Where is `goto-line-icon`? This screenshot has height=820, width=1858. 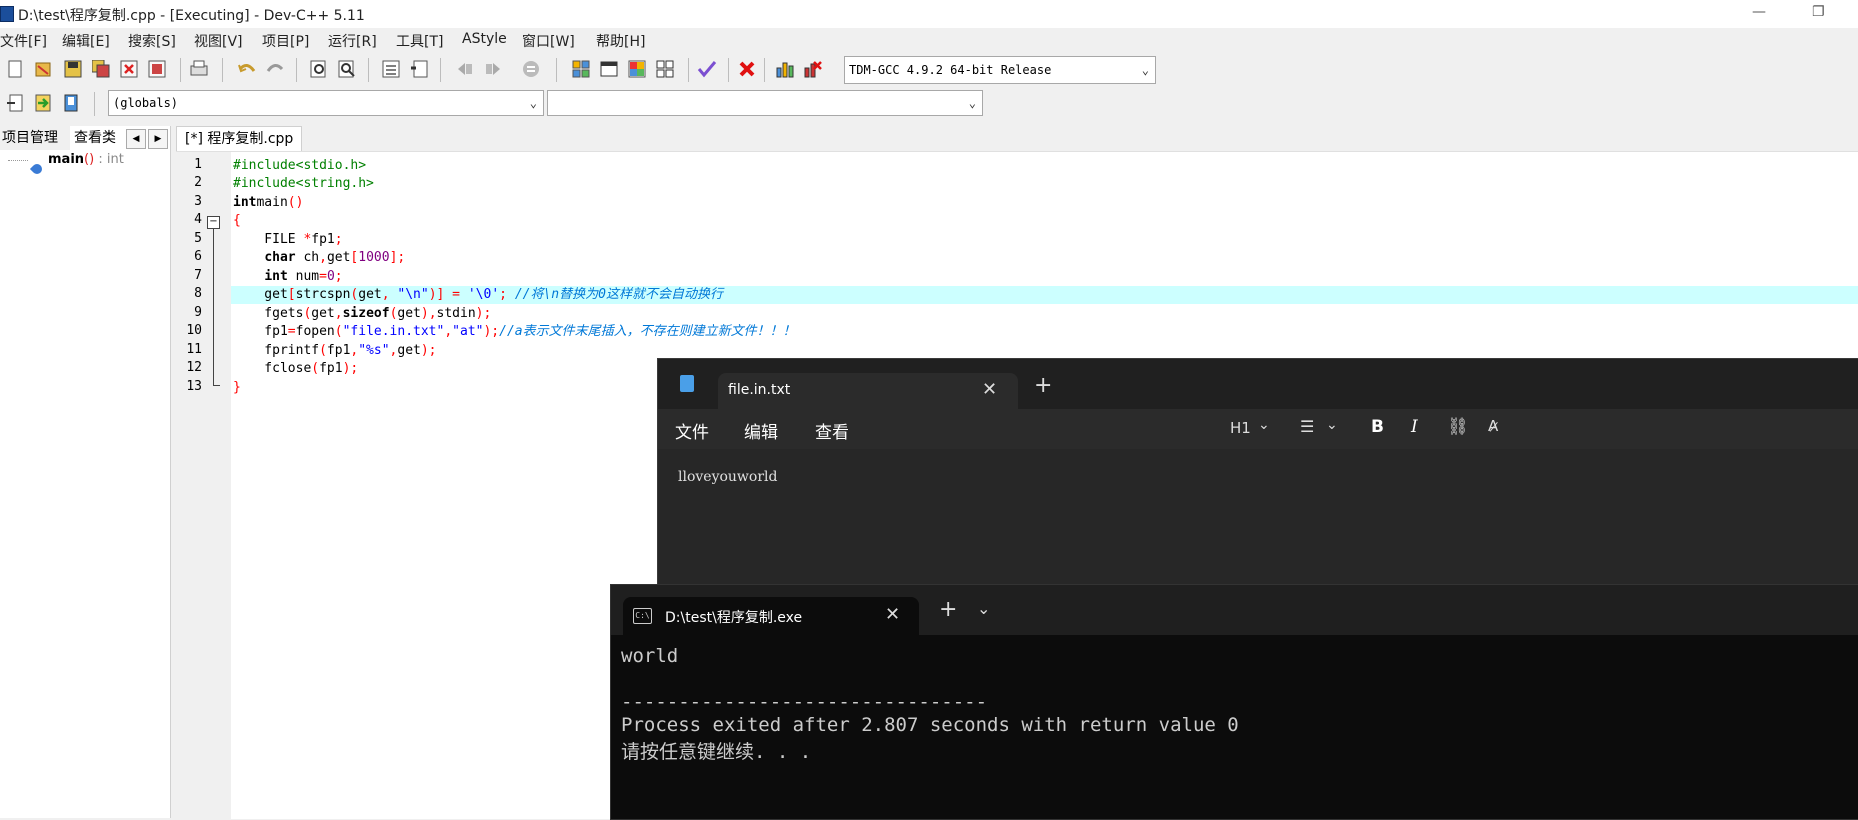 goto-line-icon is located at coordinates (391, 69).